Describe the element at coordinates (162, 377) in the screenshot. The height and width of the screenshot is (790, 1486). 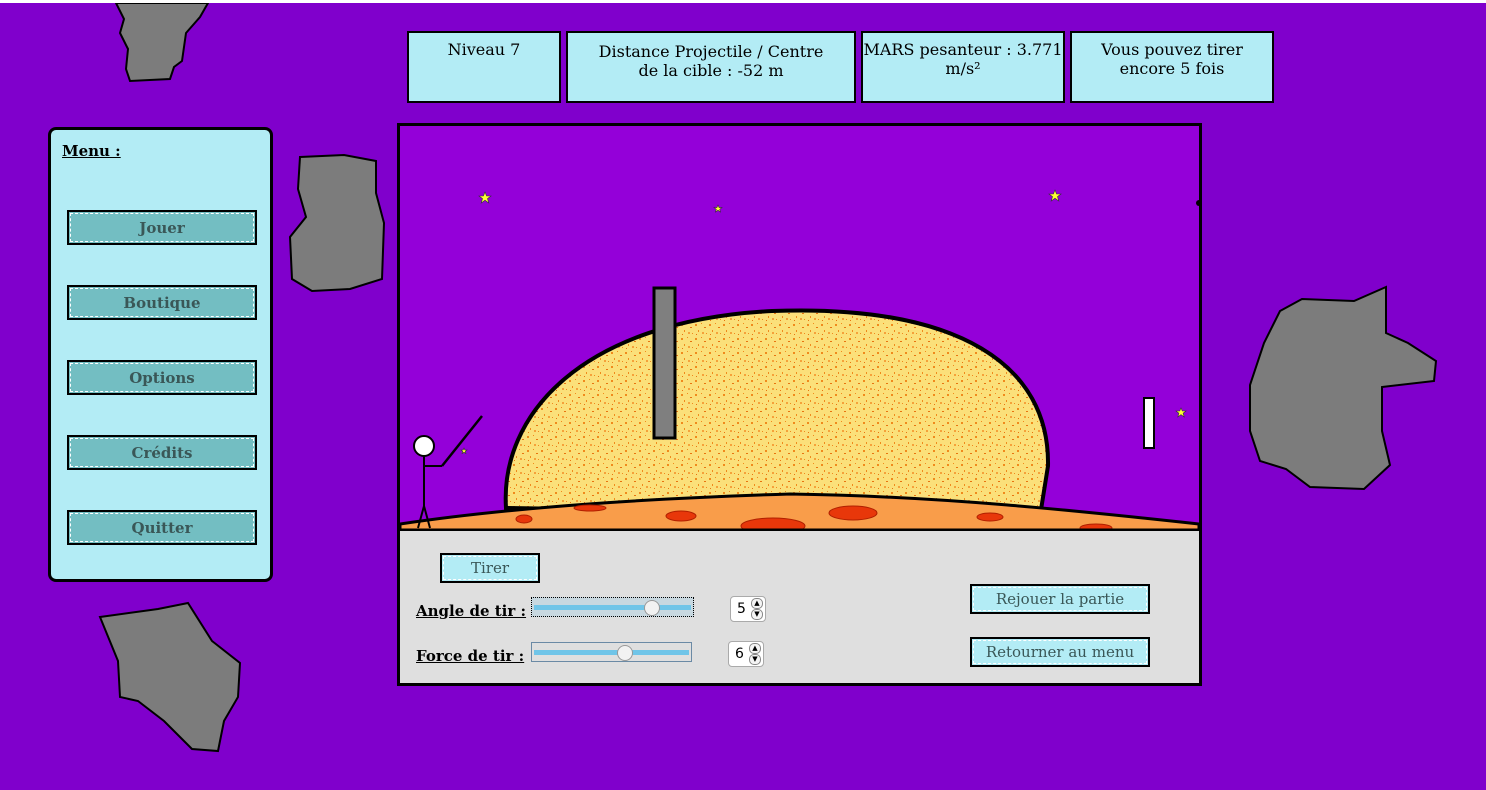
I see `options-button: Options` at that location.